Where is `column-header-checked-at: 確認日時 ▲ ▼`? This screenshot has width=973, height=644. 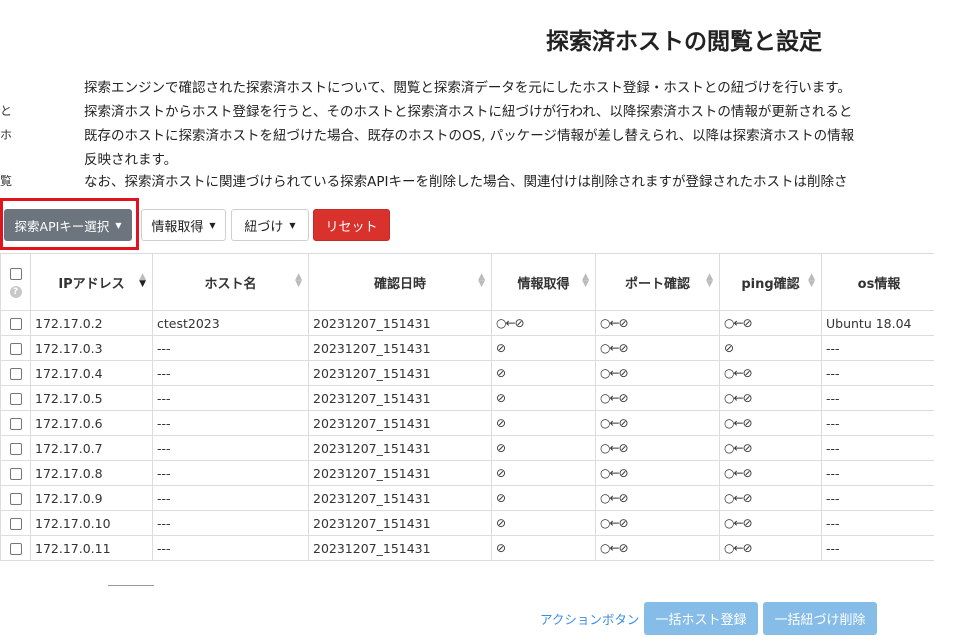 column-header-checked-at: 確認日時 ▲ ▼ is located at coordinates (400, 282).